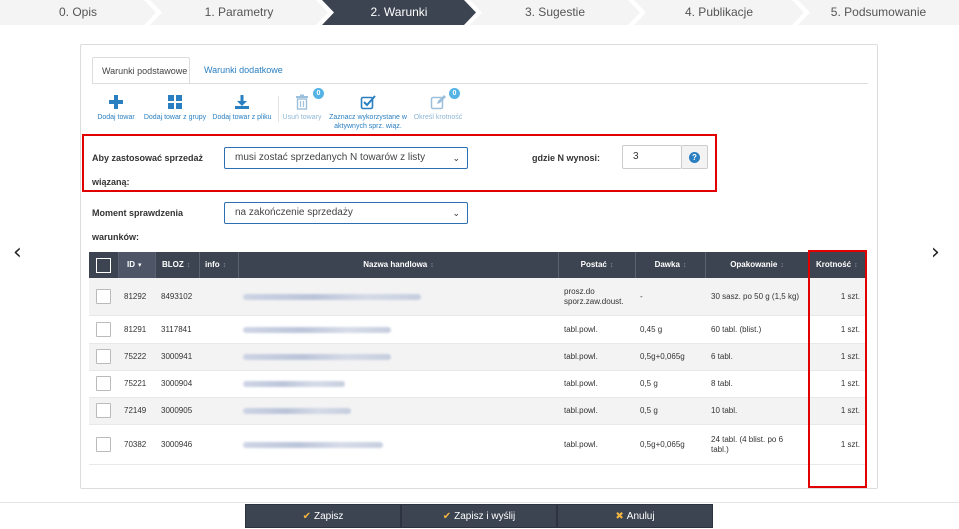 This screenshot has width=959, height=529. I want to click on add-file-button: Dodaj towar z pliku, so click(242, 108).